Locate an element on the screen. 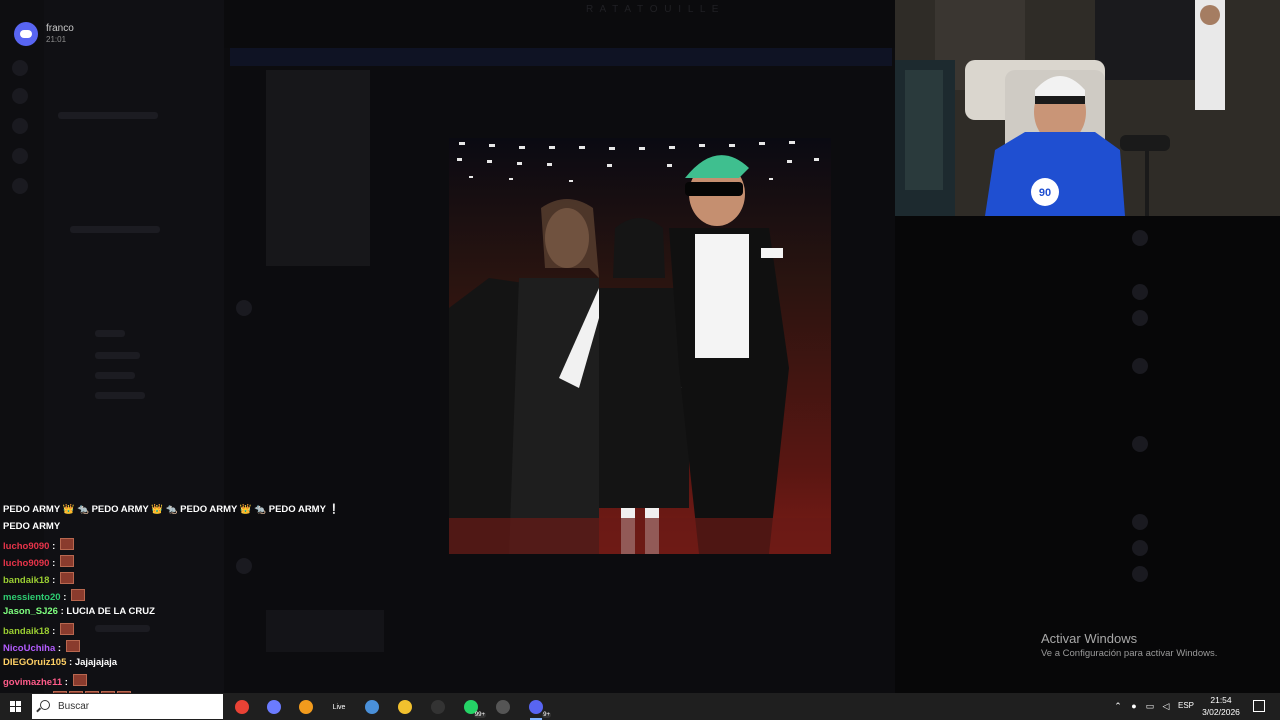  svg-text: 90 is located at coordinates (1045, 193).